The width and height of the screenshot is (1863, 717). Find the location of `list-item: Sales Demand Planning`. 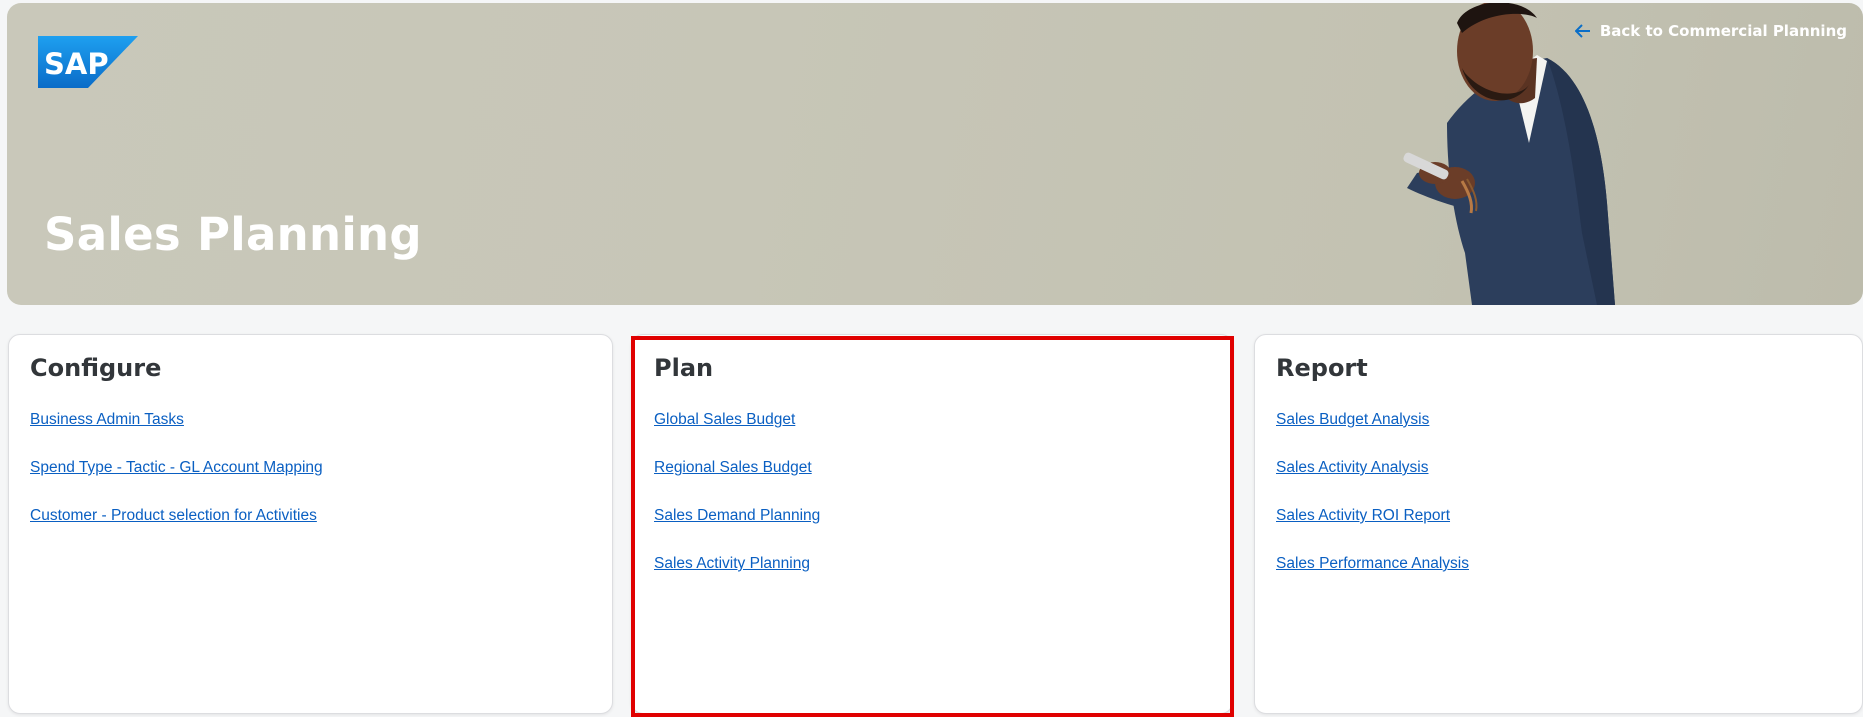

list-item: Sales Demand Planning is located at coordinates (737, 531).